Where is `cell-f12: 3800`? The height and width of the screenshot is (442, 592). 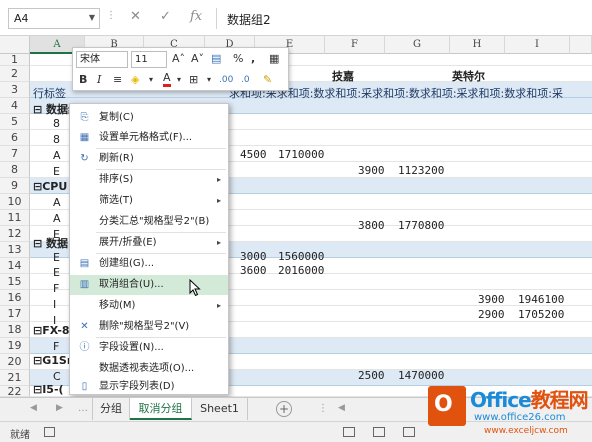 cell-f12: 3800 is located at coordinates (371, 225).